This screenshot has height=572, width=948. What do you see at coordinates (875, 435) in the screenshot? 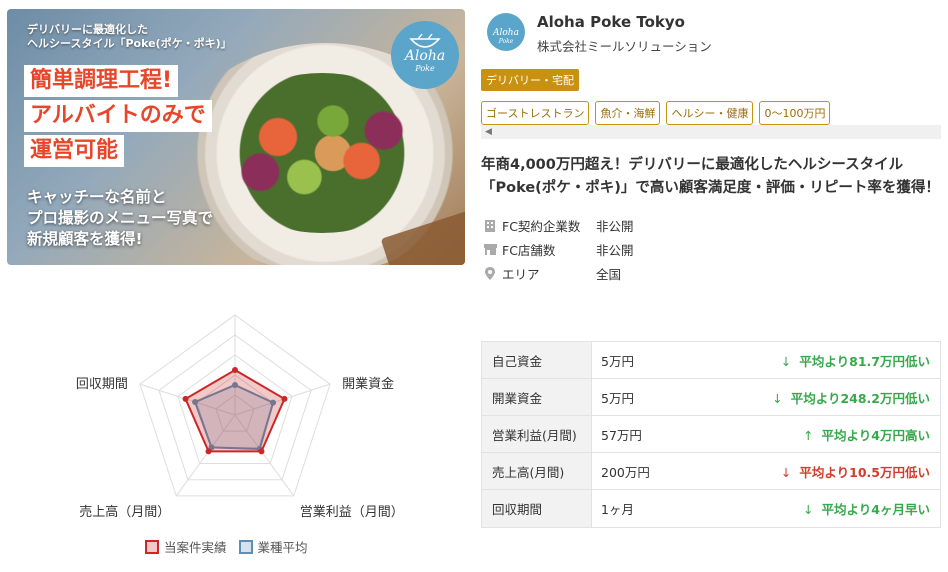
I see `metric-compare-text: 平均より4万円高い` at bounding box center [875, 435].